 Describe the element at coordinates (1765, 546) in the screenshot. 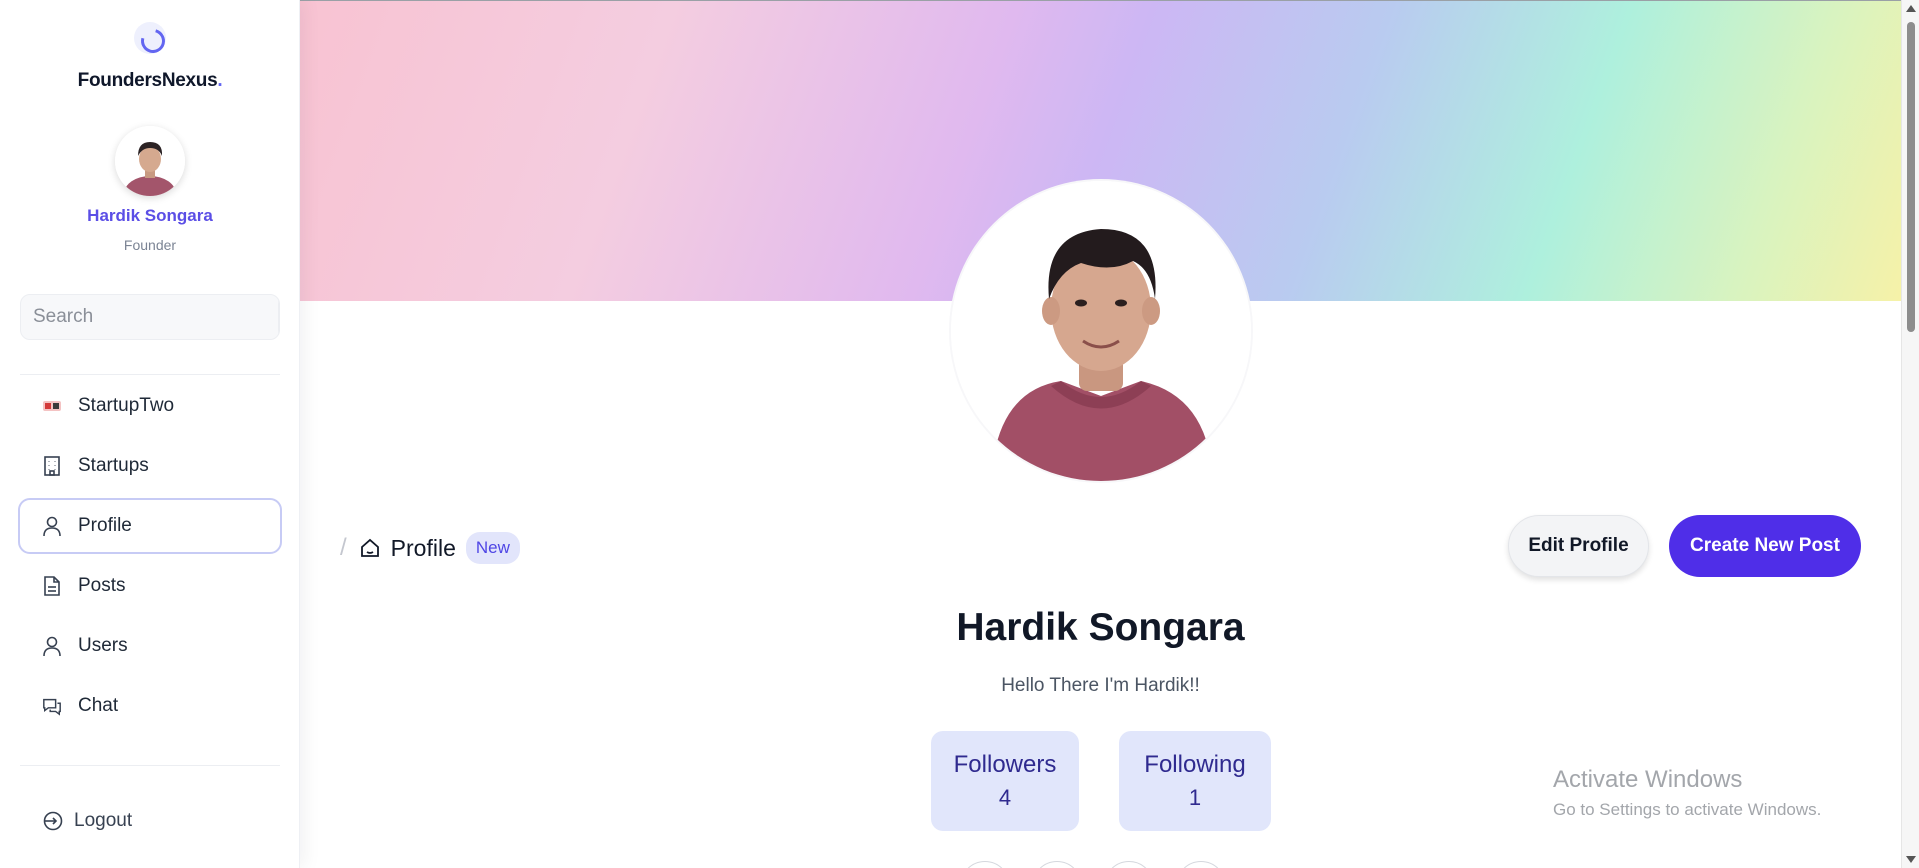

I see `create-new-post-button: Create New Post` at that location.